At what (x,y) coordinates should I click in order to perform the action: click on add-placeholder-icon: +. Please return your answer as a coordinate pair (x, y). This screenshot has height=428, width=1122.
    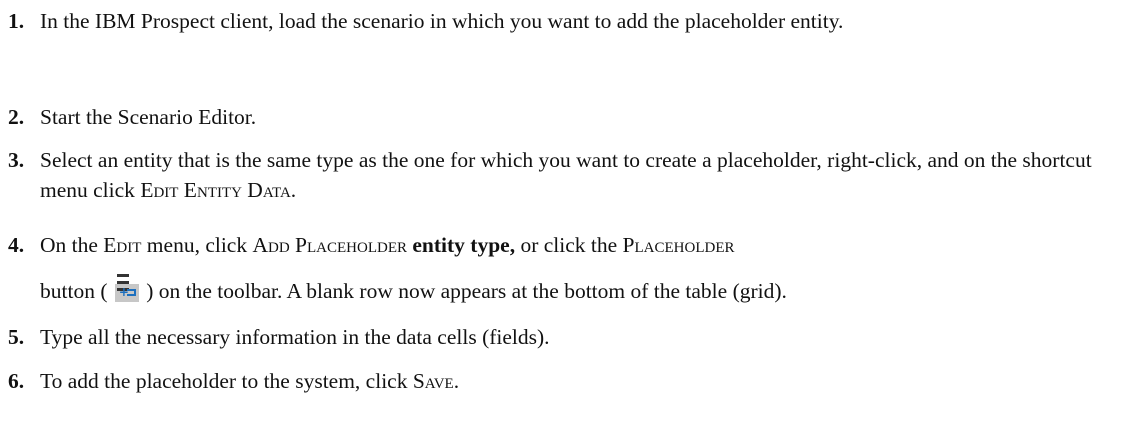
    Looking at the image, I should click on (126, 288).